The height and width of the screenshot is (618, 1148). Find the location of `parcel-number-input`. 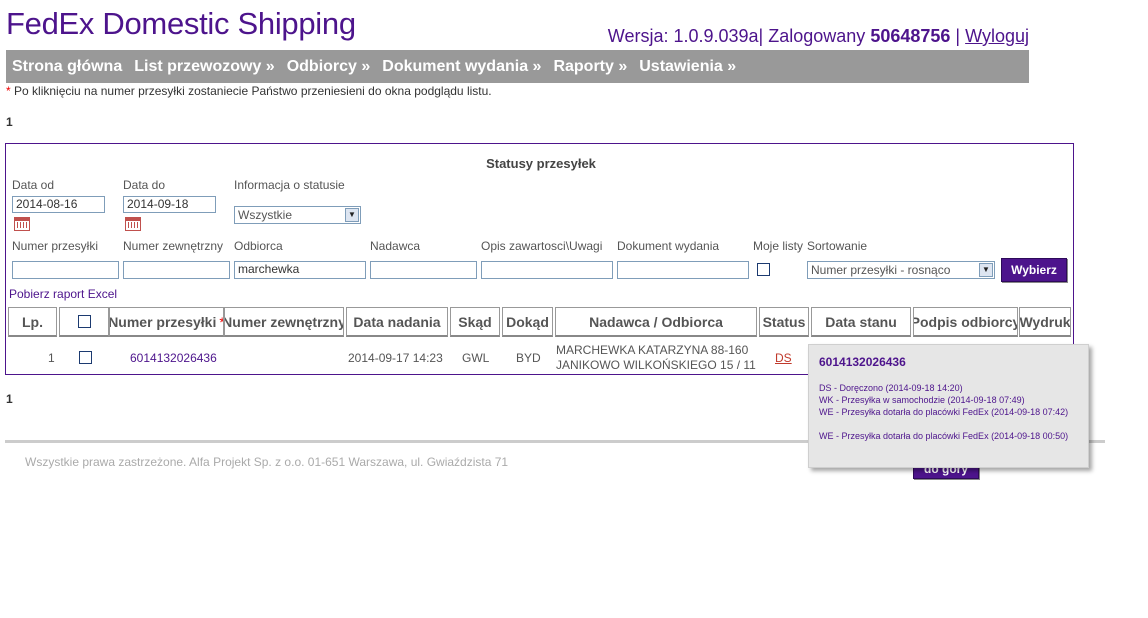

parcel-number-input is located at coordinates (65, 270).